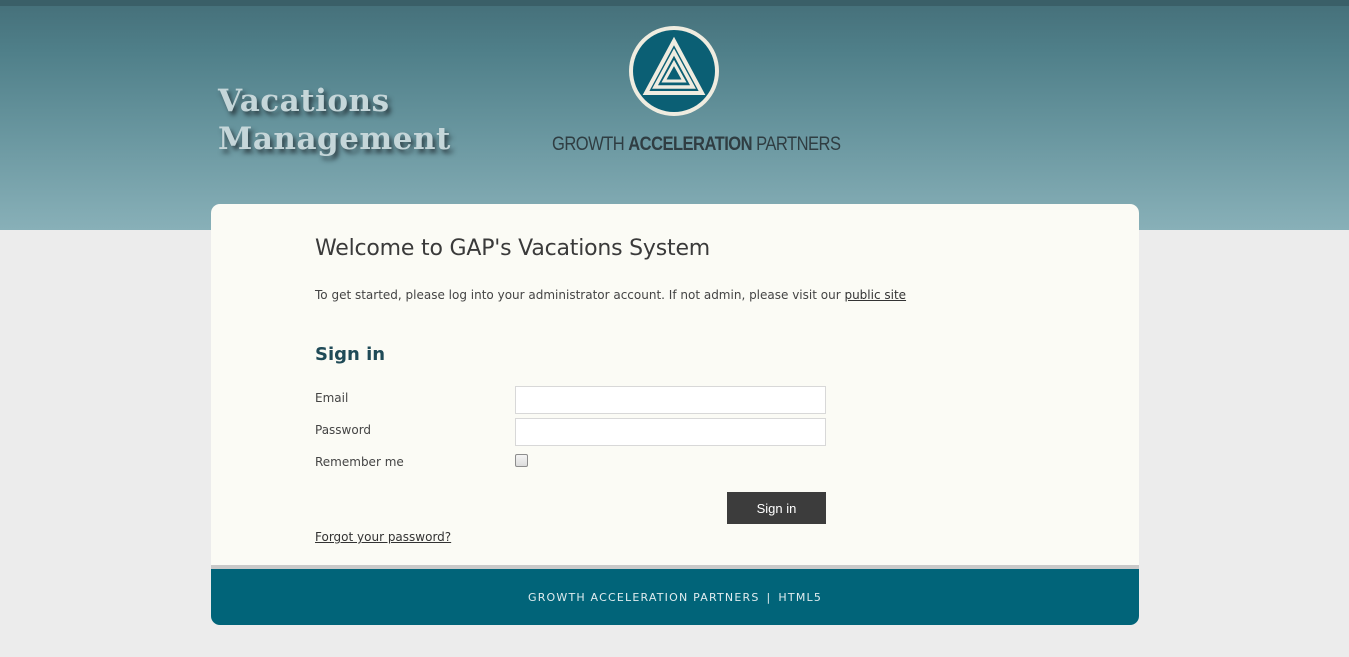  I want to click on password-label: Password, so click(343, 430).